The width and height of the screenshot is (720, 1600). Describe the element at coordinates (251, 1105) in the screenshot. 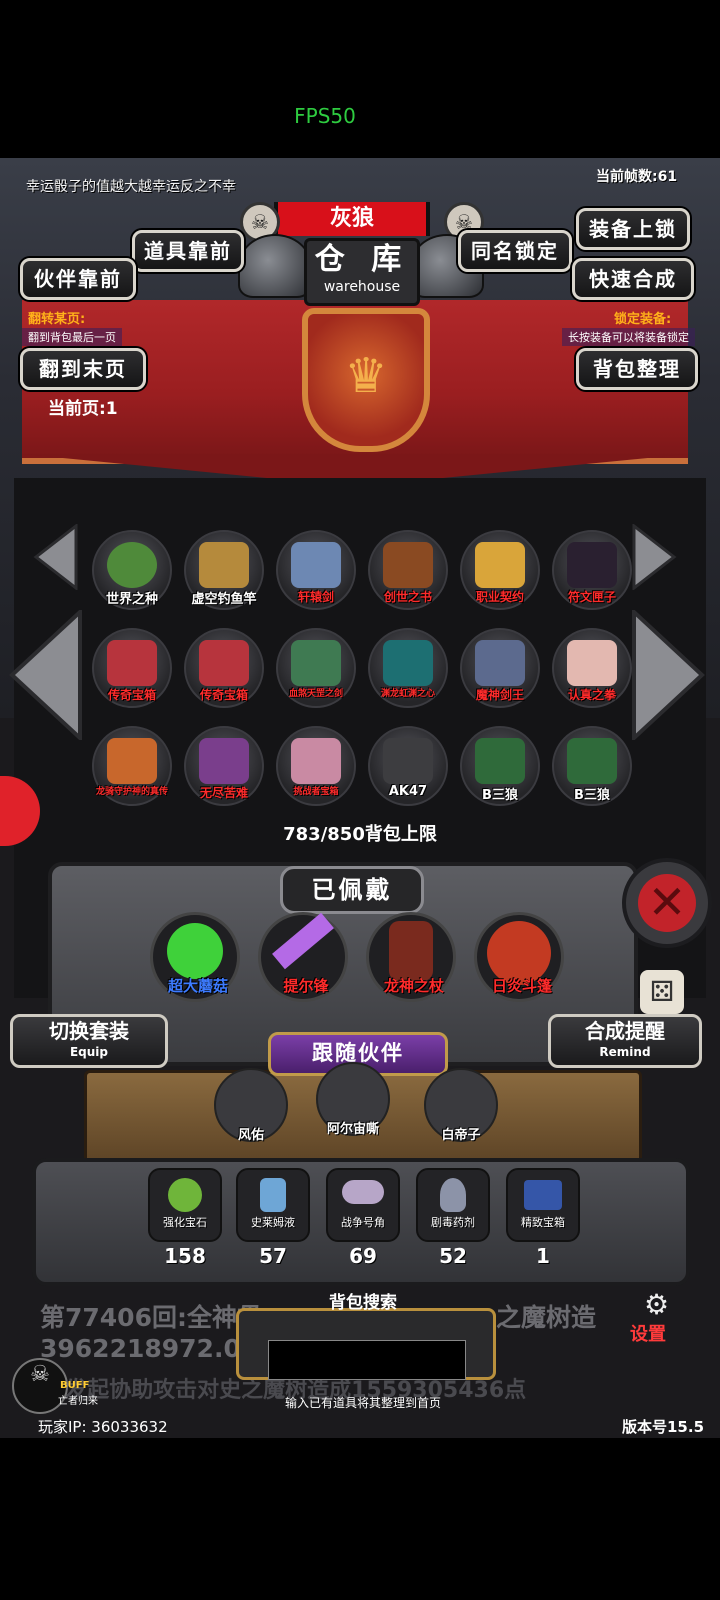

I see `partner-slot: 风佑` at that location.